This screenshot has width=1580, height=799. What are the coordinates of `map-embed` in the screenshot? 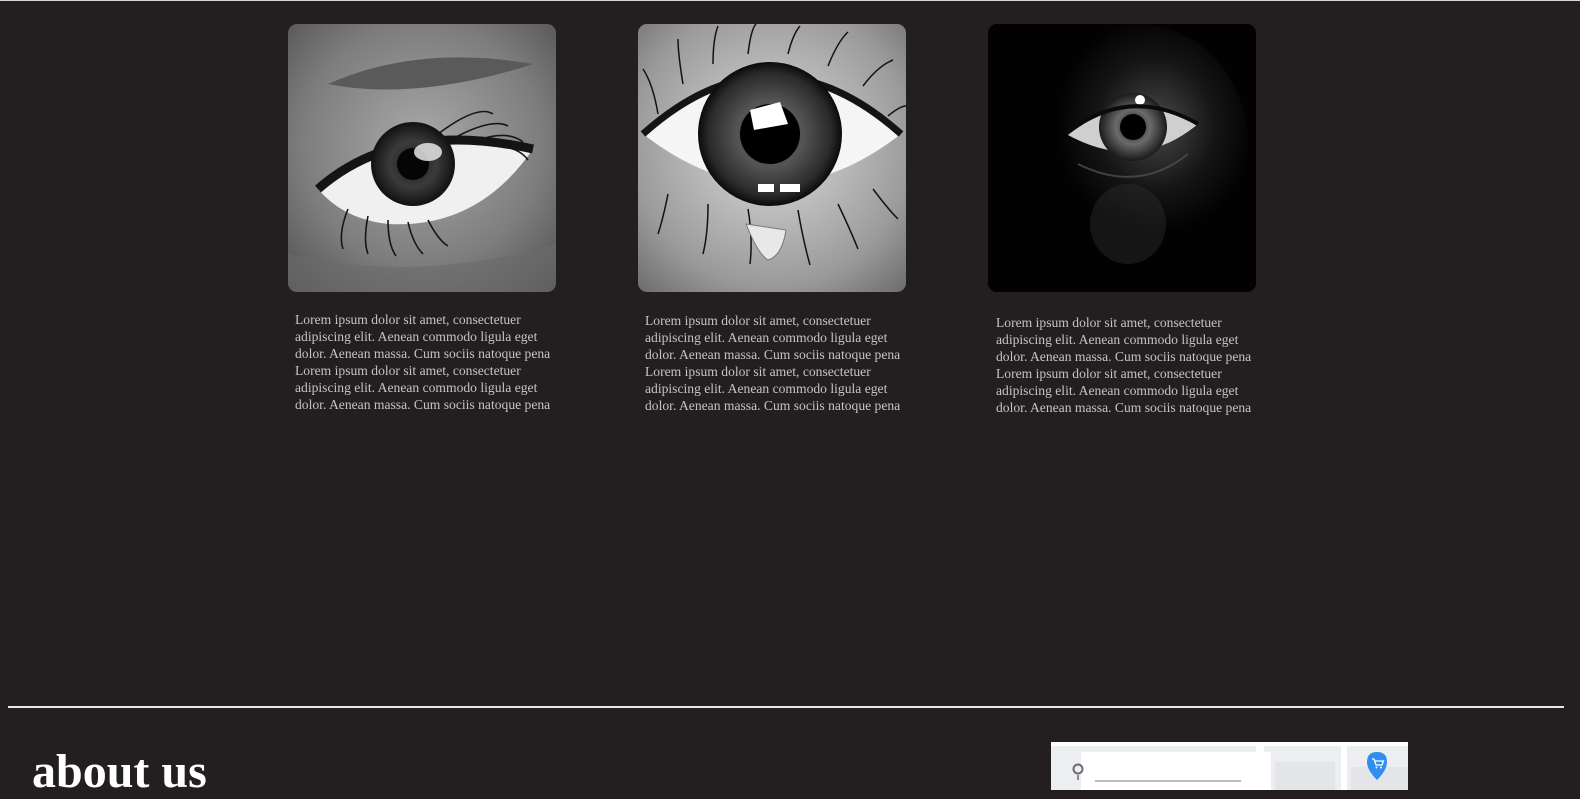 It's located at (1229, 766).